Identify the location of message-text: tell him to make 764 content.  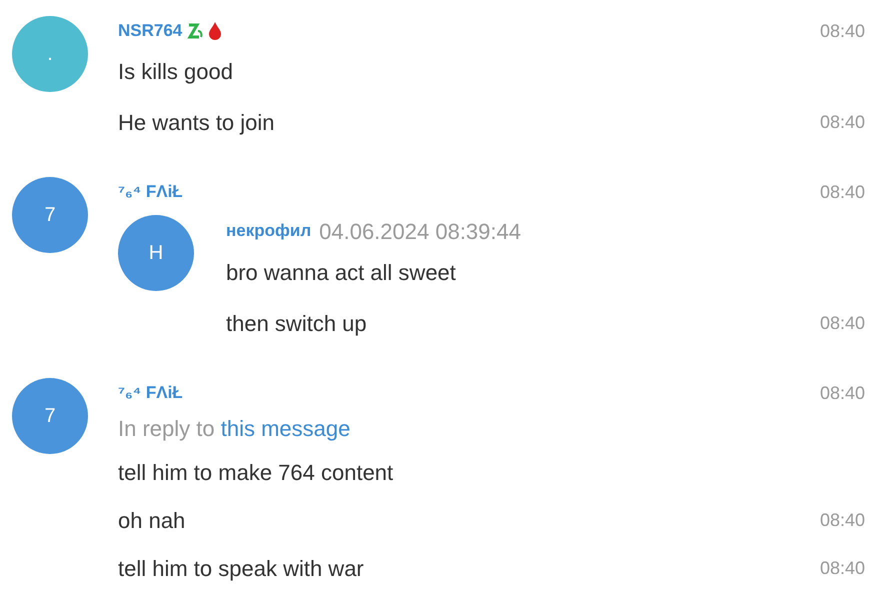
(256, 472).